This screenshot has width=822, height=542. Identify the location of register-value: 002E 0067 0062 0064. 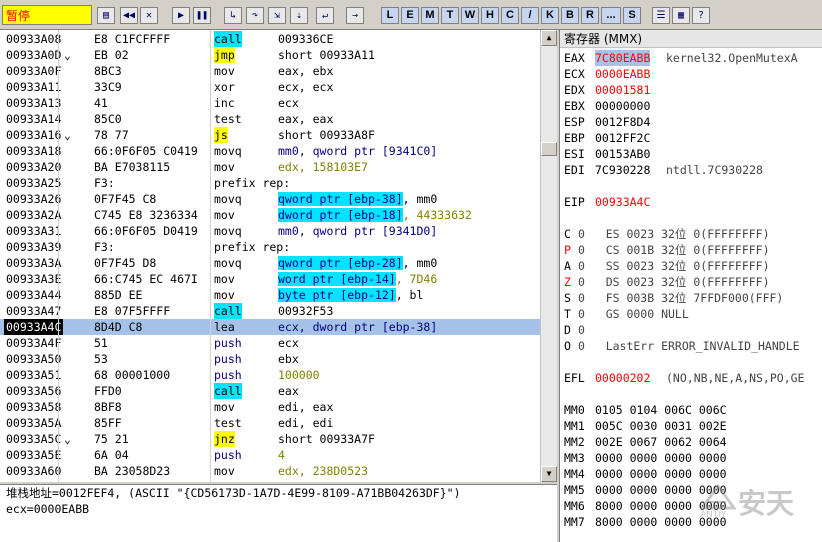
(661, 442).